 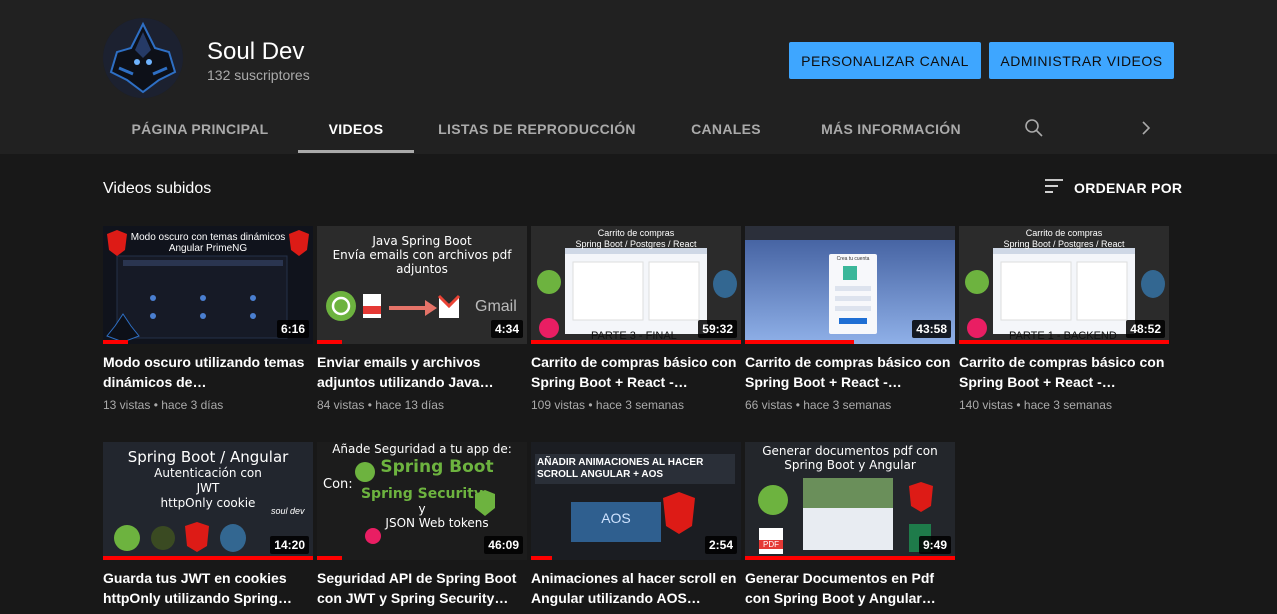 What do you see at coordinates (720, 545) in the screenshot?
I see `video-duration: 2:54` at bounding box center [720, 545].